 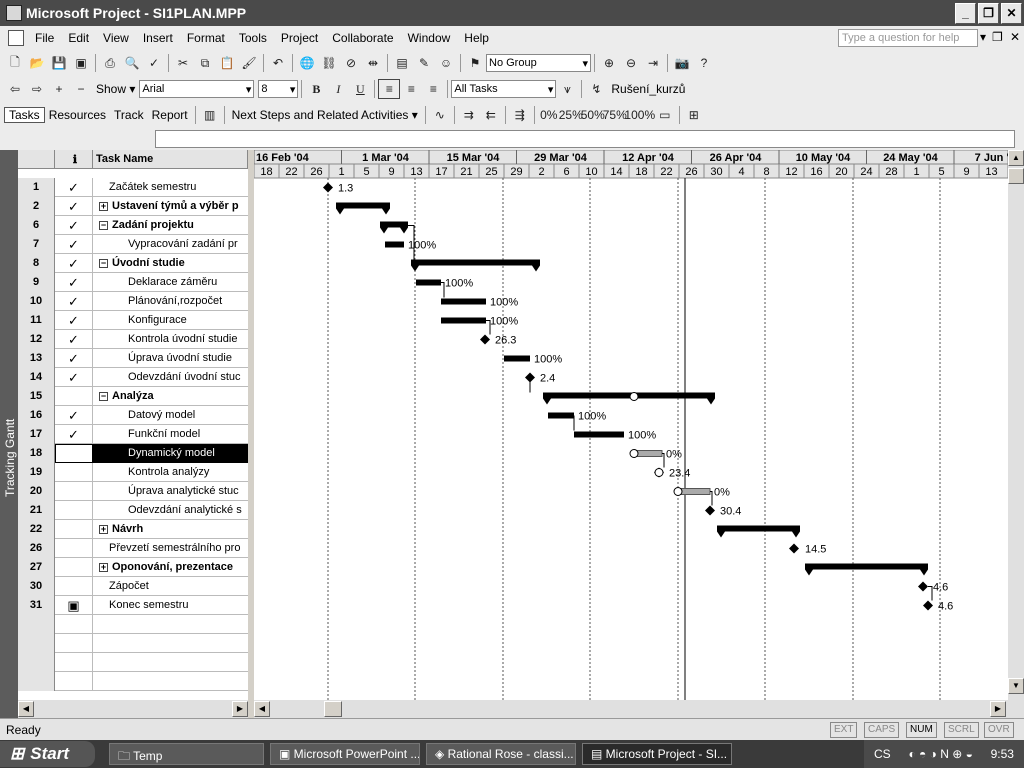 I want to click on task-info-icon: ▤, so click(x=402, y=63).